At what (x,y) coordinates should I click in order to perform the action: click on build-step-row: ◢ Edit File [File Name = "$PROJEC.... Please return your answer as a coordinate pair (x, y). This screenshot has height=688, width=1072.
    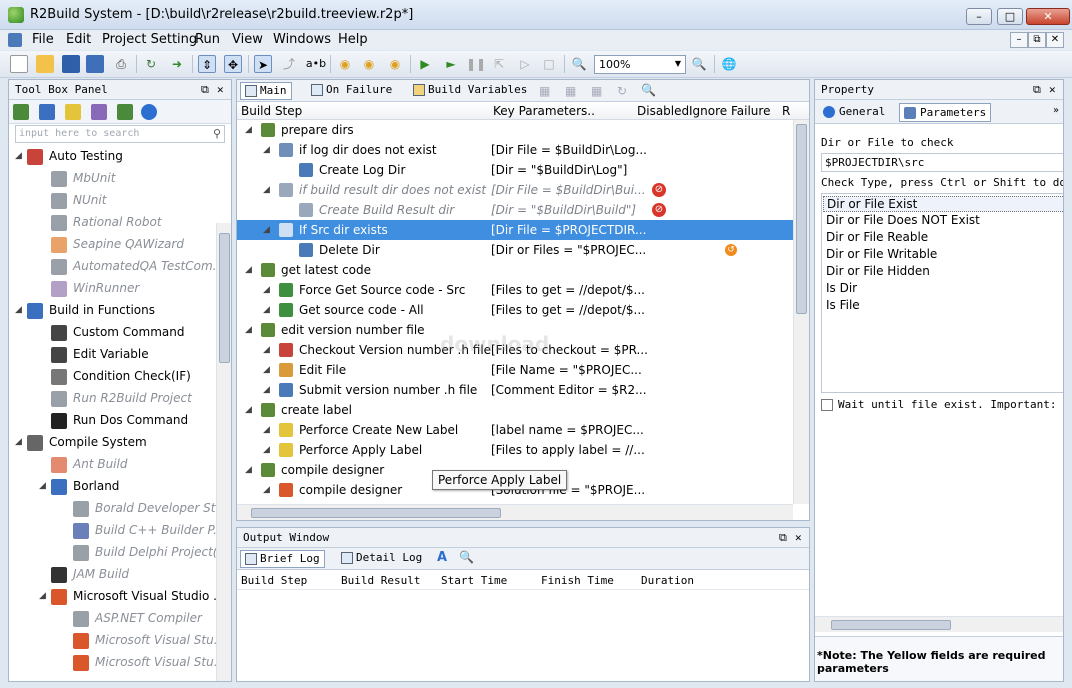
    Looking at the image, I should click on (515, 370).